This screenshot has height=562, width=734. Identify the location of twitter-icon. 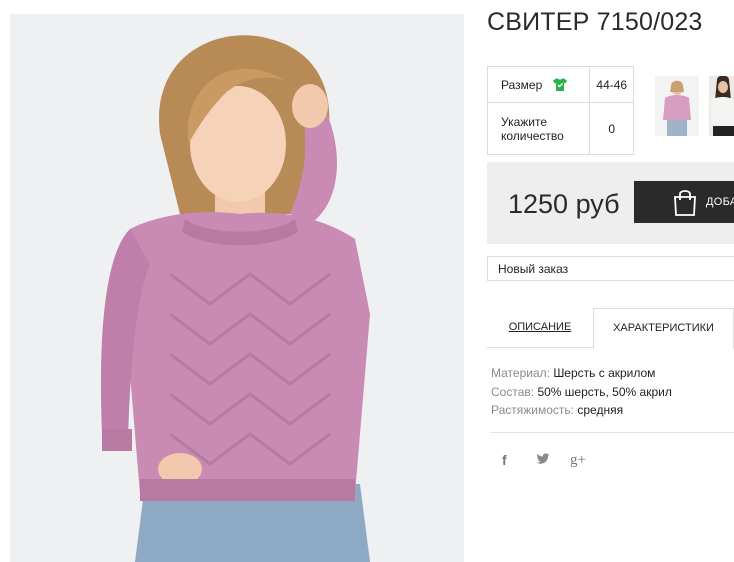
(553, 460).